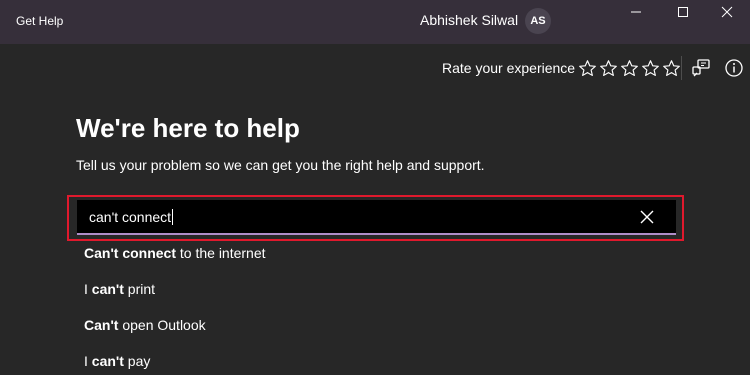 The width and height of the screenshot is (750, 375). I want to click on avatar-initials: AS, so click(538, 21).